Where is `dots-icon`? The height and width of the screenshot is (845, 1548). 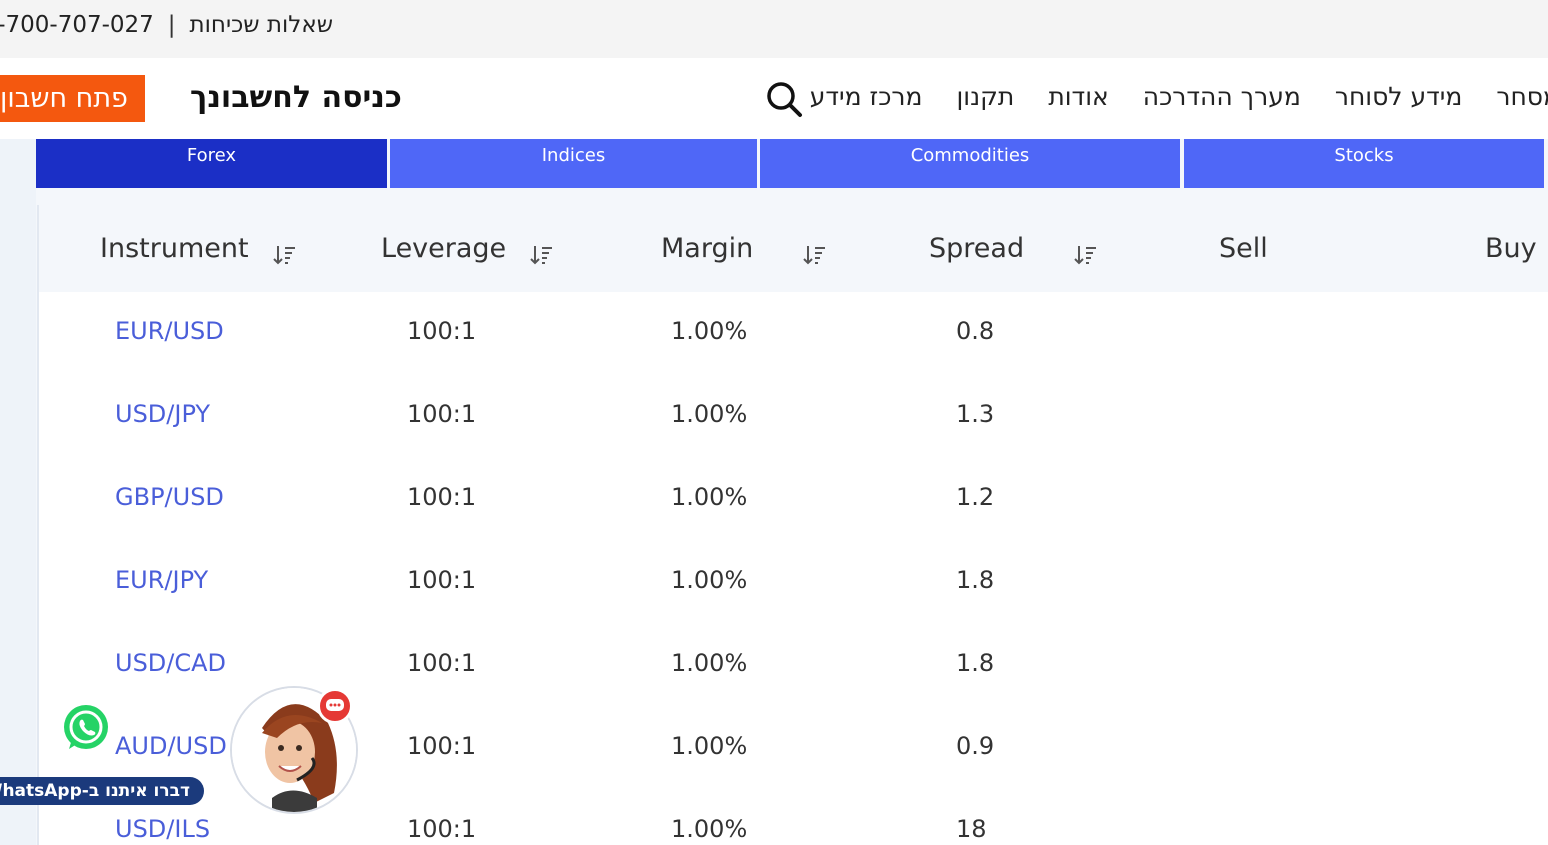
dots-icon is located at coordinates (335, 705).